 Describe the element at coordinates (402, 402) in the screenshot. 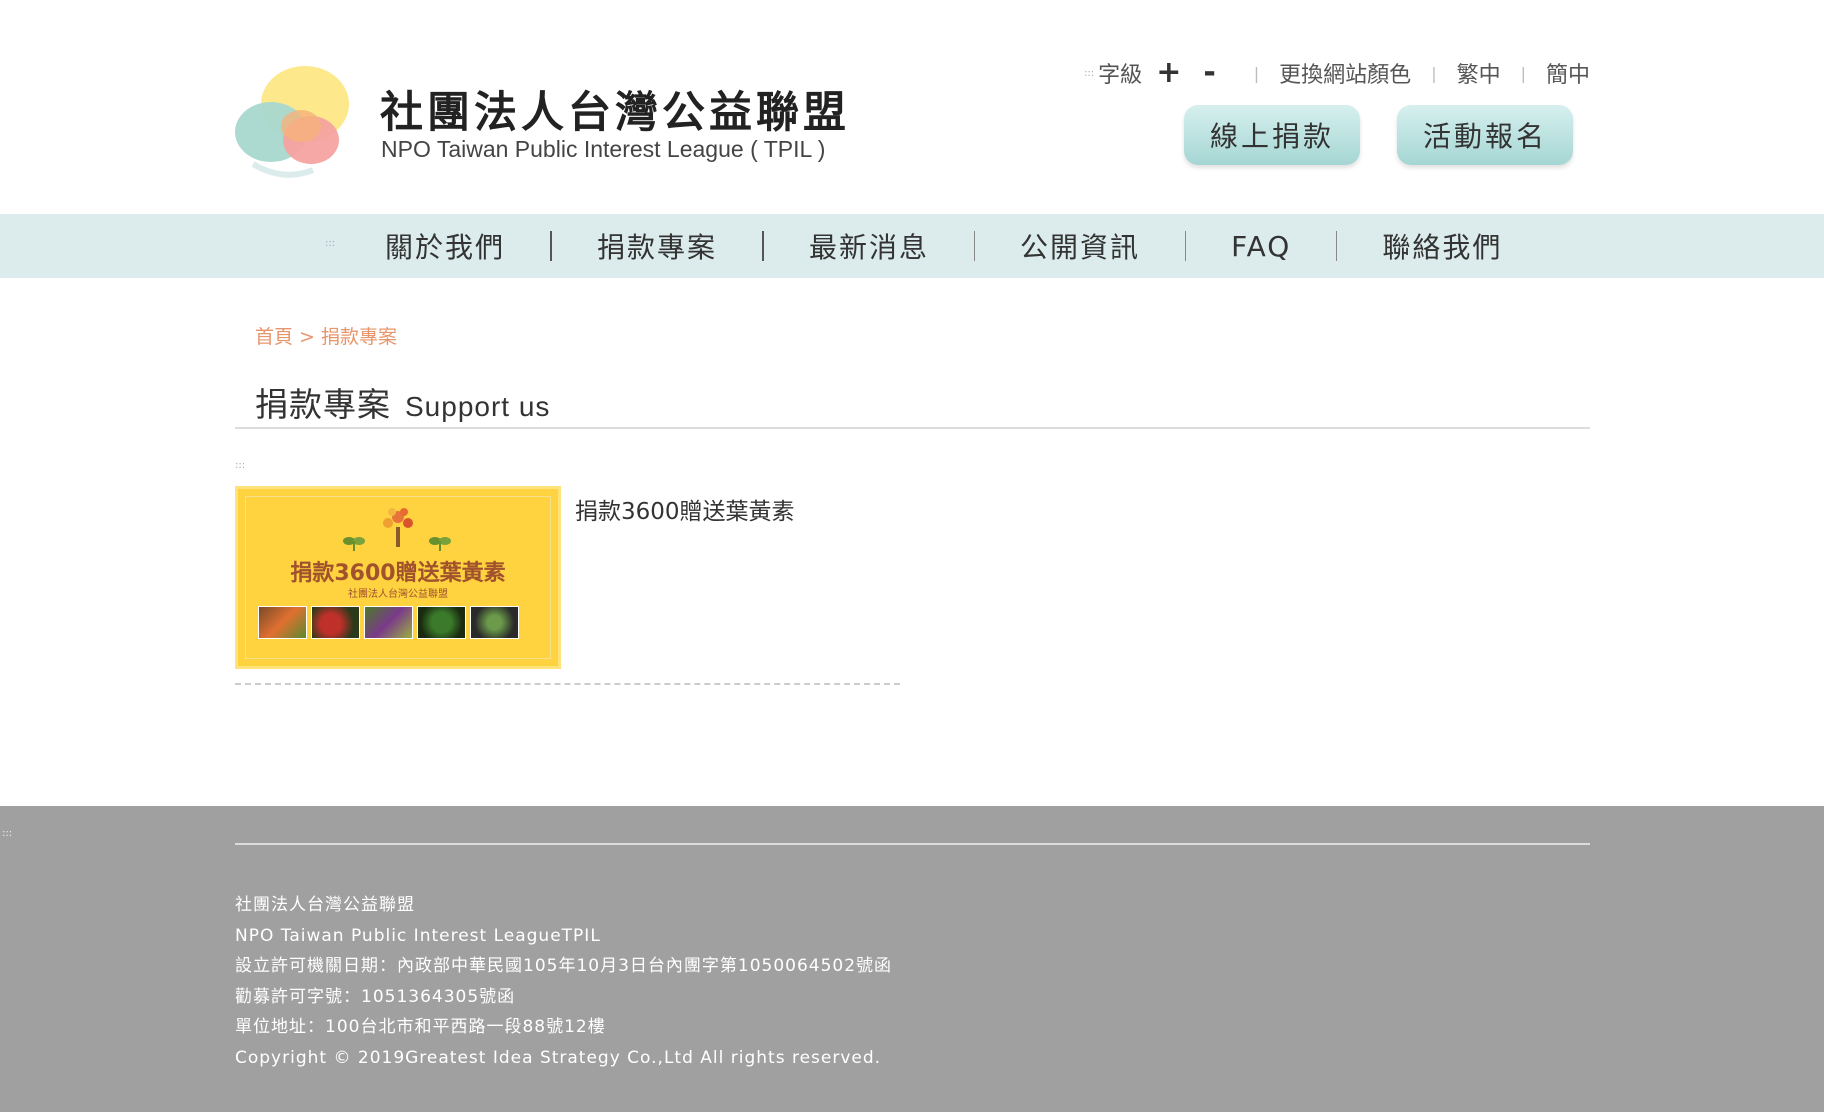

I see `page-title: 捐款專案 Support us` at that location.